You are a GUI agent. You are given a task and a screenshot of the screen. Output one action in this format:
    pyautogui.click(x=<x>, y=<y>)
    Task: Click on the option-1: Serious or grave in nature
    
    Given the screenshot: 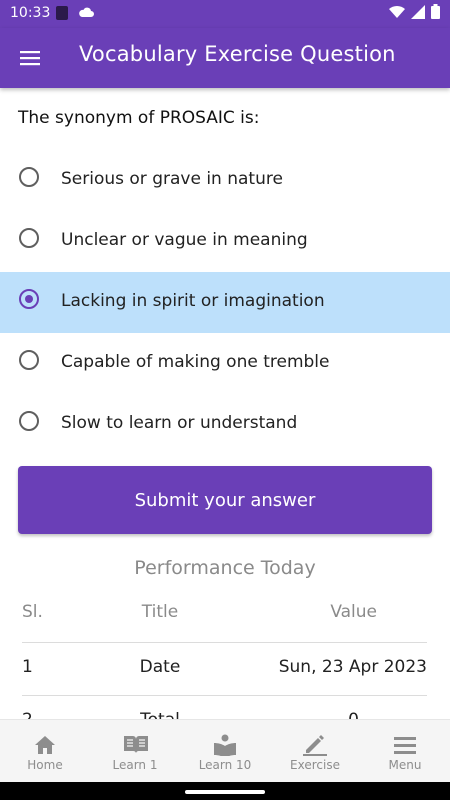 What is the action you would take?
    pyautogui.click(x=225, y=180)
    